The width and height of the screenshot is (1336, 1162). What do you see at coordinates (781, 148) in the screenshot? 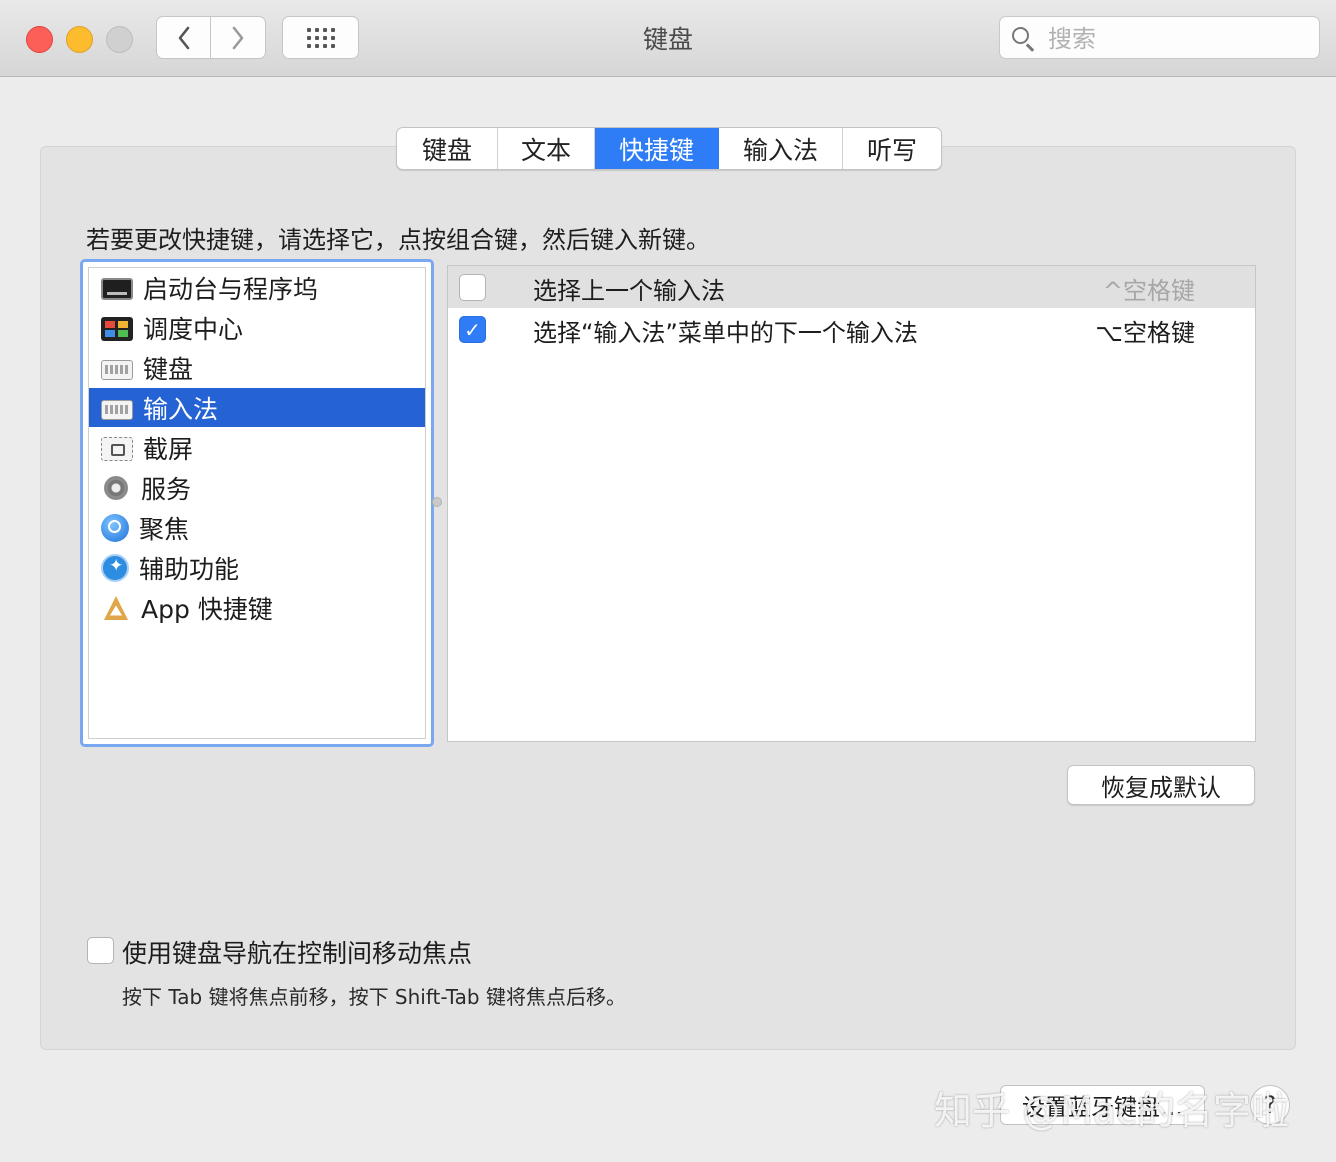
I see `tab-input-sources: 输入法` at bounding box center [781, 148].